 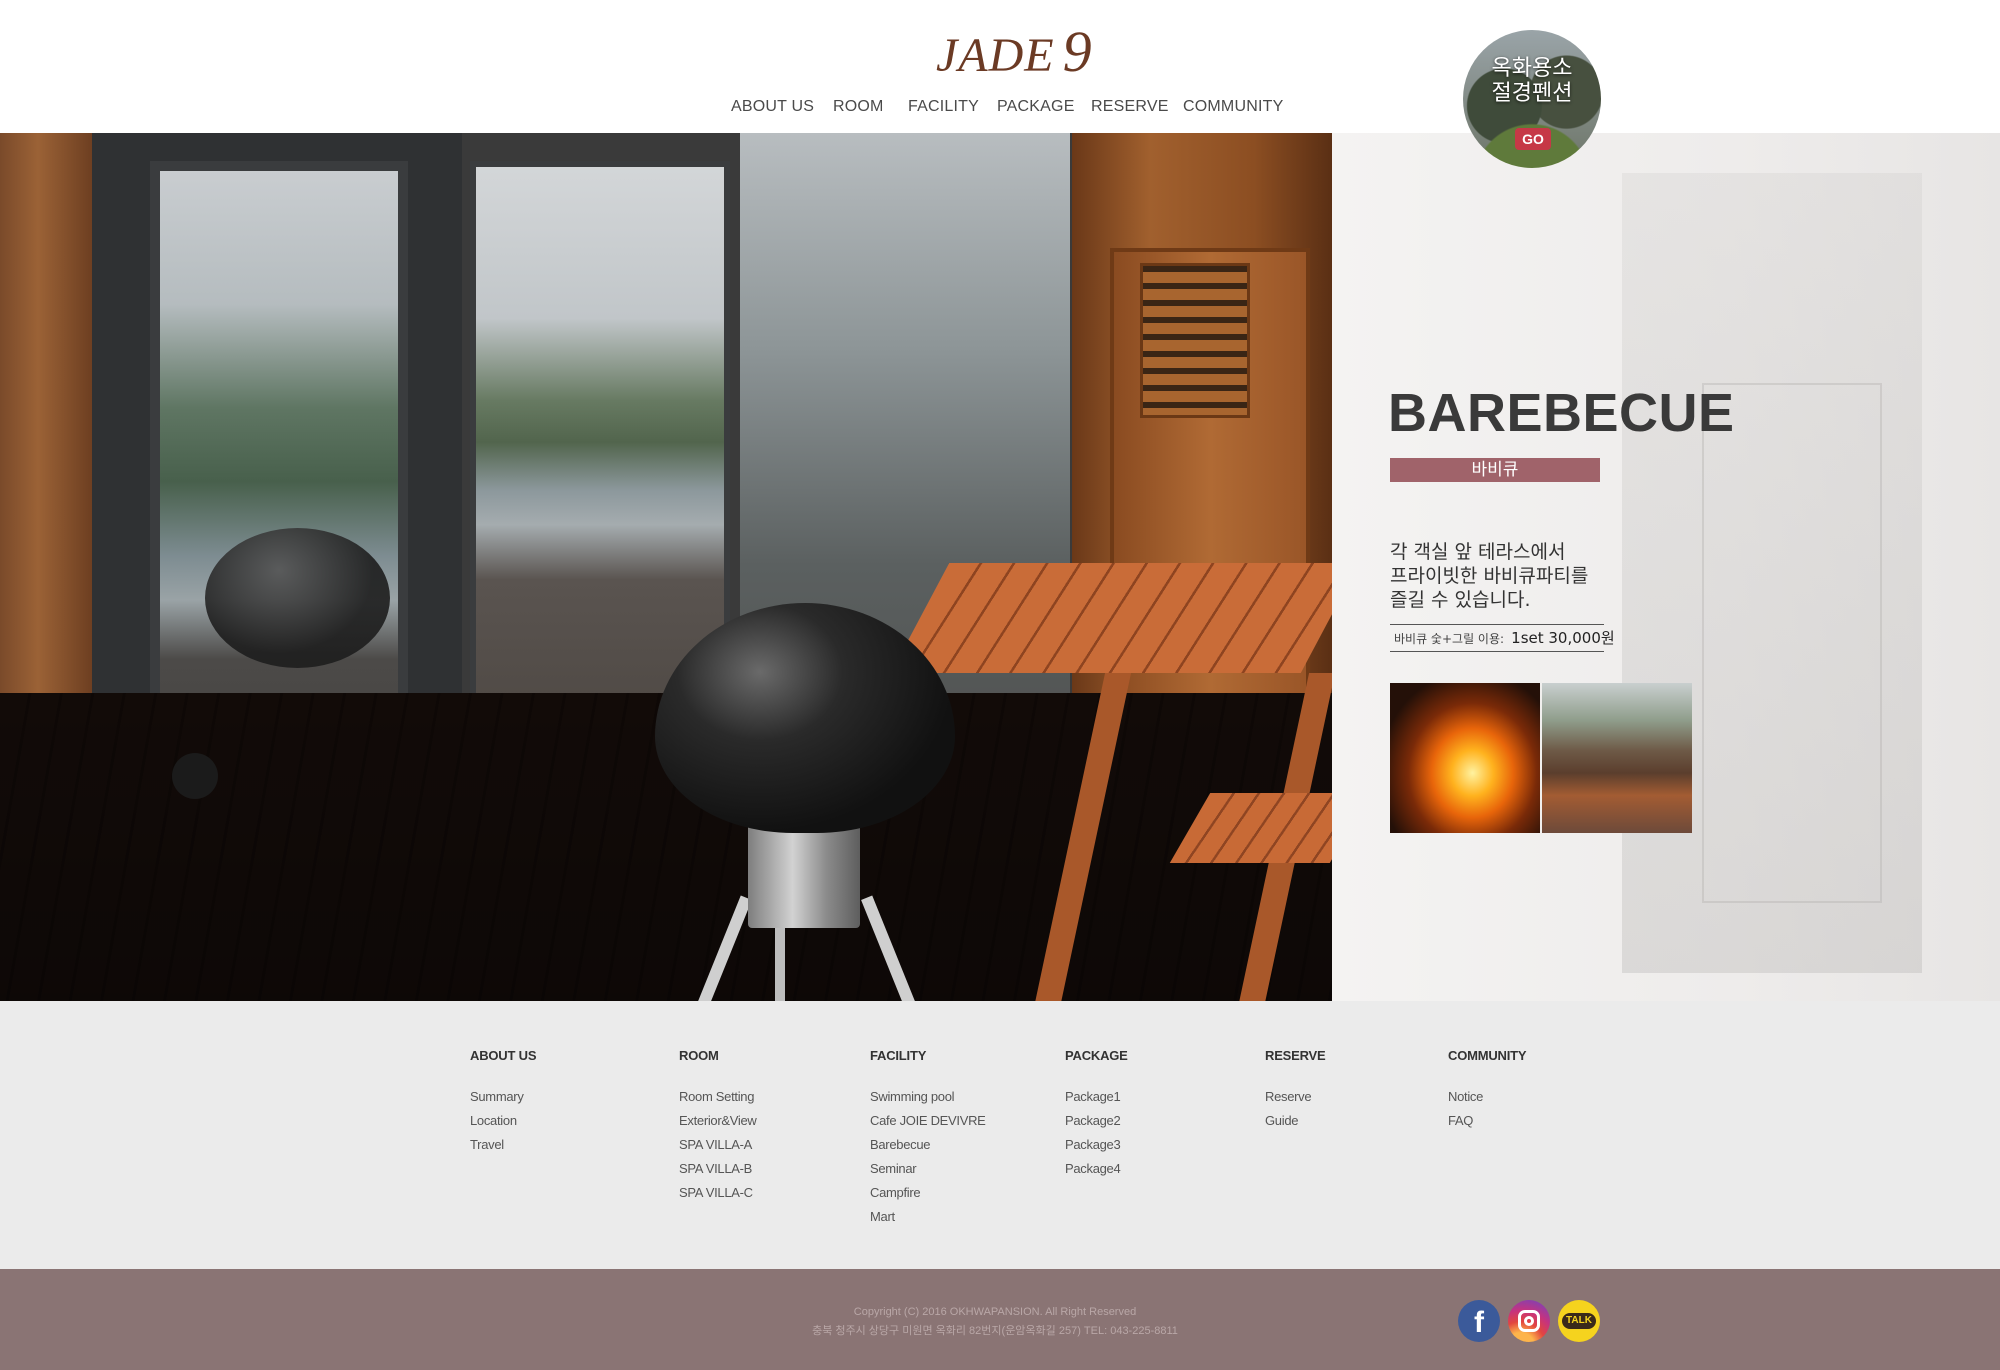 What do you see at coordinates (1036, 107) in the screenshot?
I see `nav-package: PACKAGE` at bounding box center [1036, 107].